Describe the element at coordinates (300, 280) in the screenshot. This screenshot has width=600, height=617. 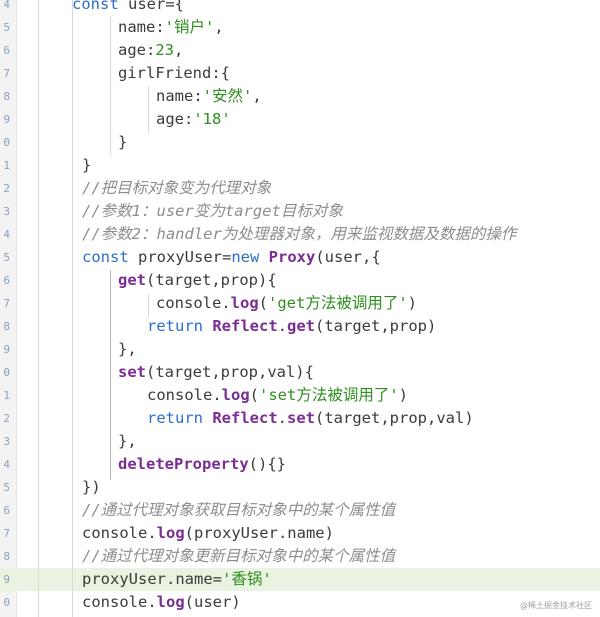
I see `code-line: 6 get(target,prop){` at that location.